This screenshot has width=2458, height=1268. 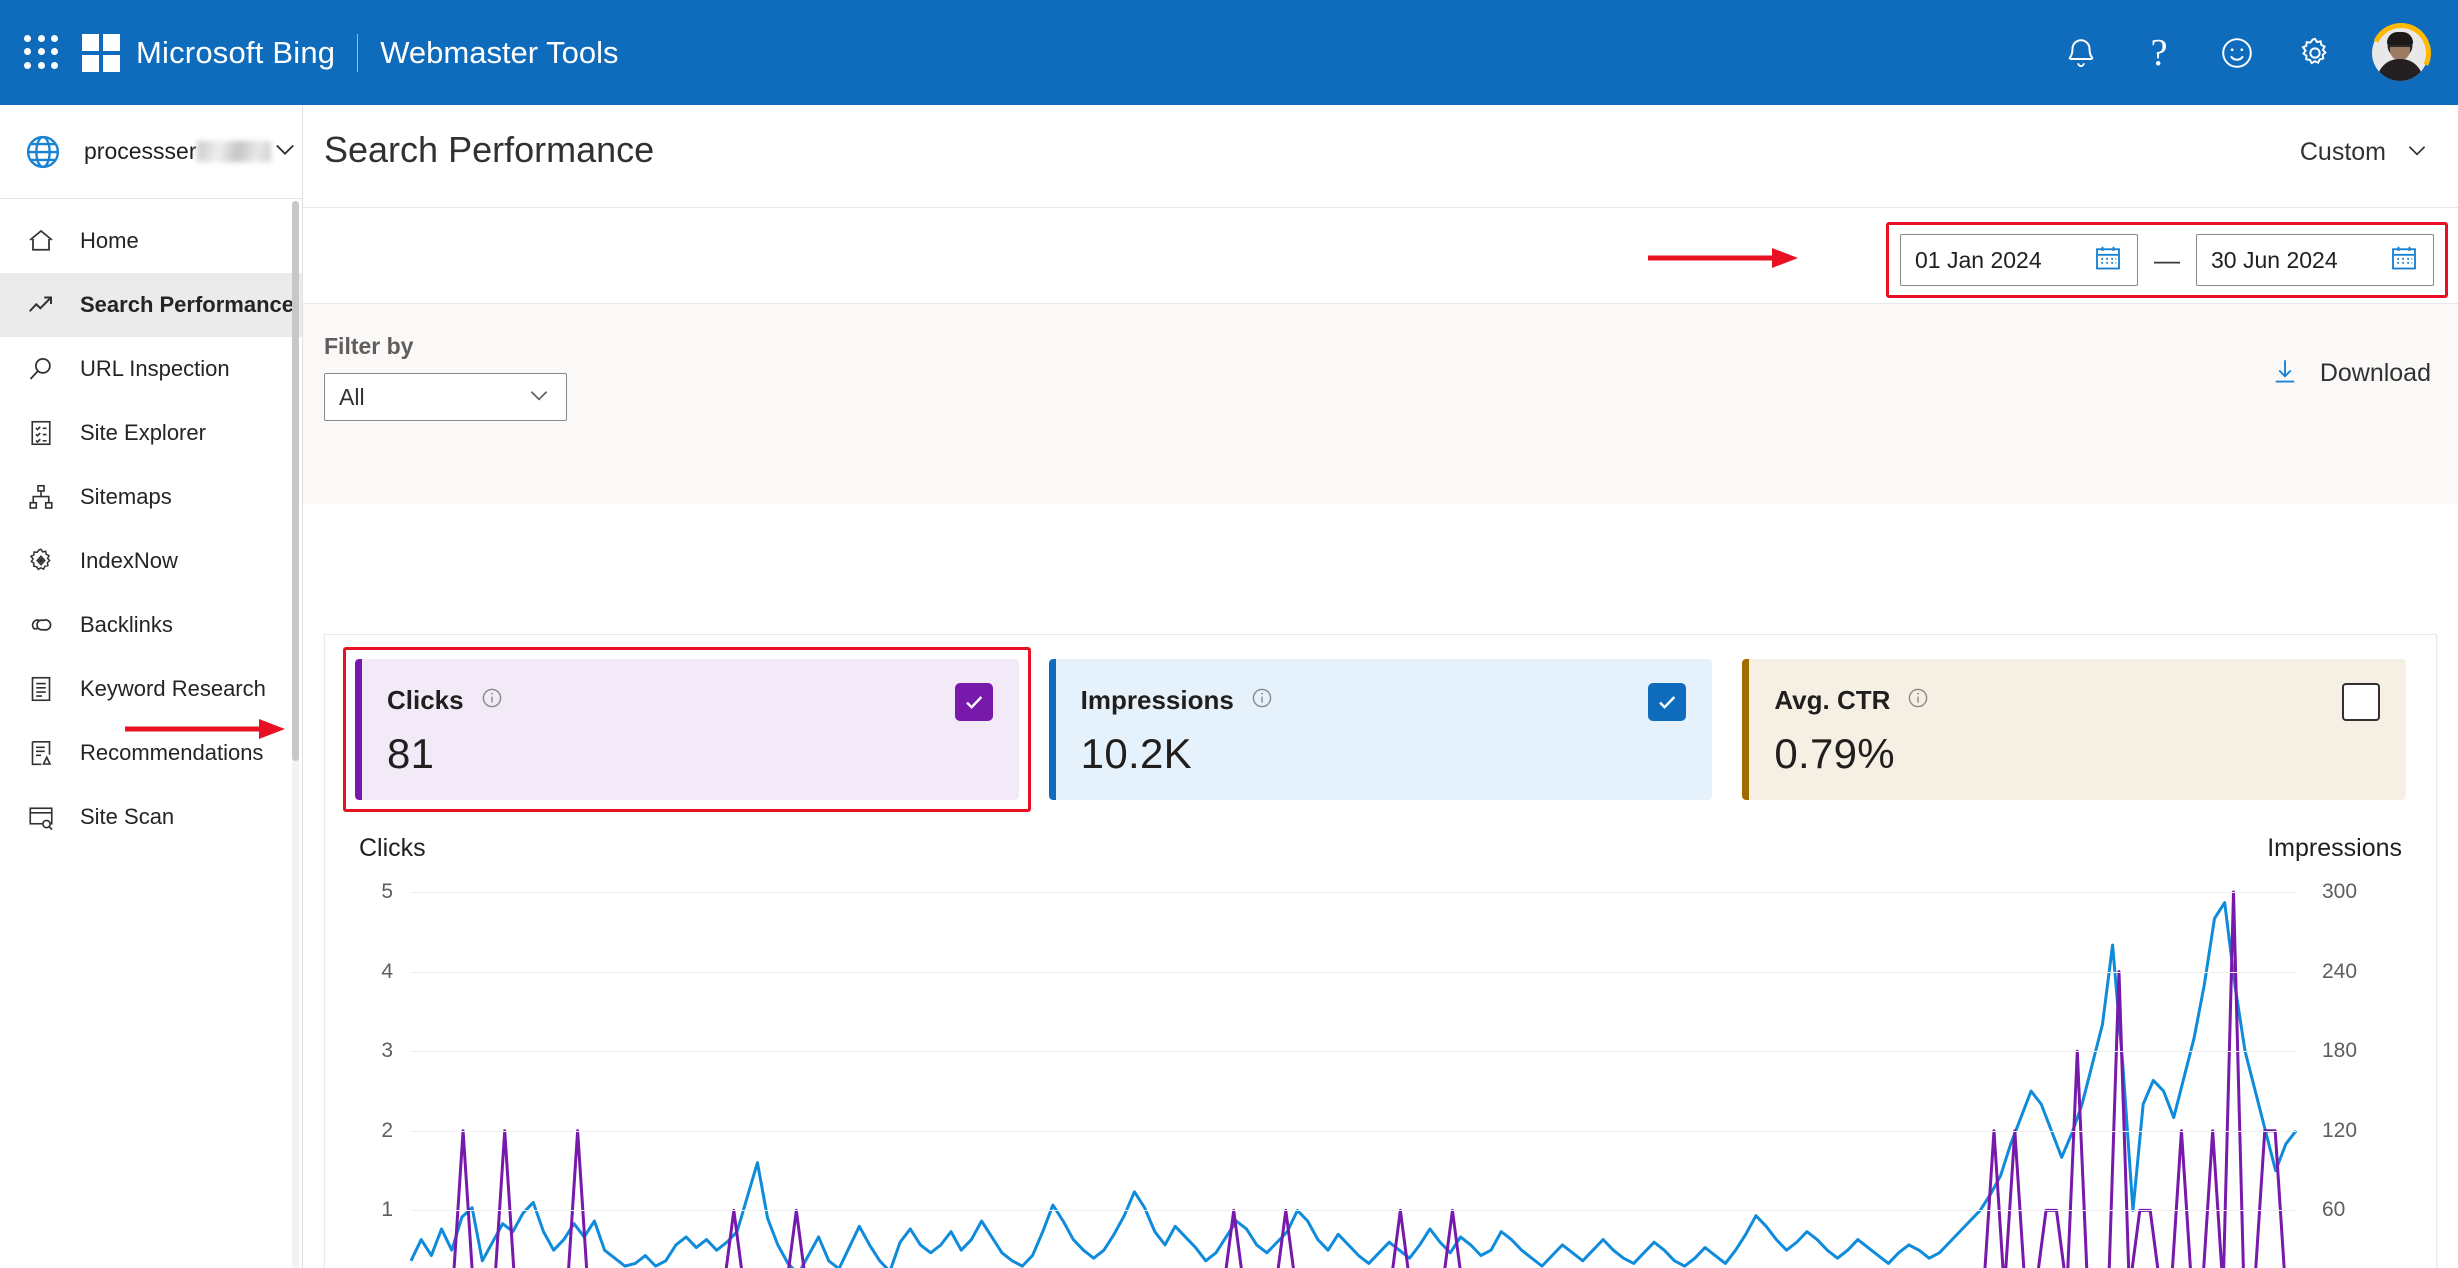 I want to click on chart-y-tick-right: 240, so click(x=2340, y=971).